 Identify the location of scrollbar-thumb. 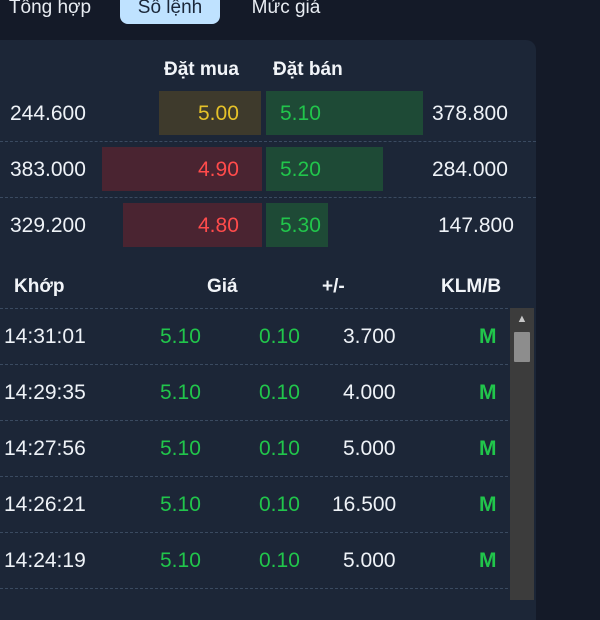
(522, 347).